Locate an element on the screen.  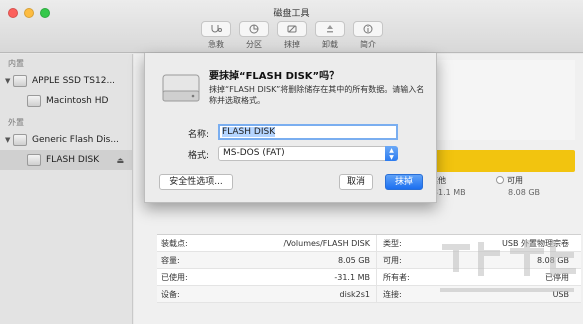
stethoscope-icon is located at coordinates (216, 29).